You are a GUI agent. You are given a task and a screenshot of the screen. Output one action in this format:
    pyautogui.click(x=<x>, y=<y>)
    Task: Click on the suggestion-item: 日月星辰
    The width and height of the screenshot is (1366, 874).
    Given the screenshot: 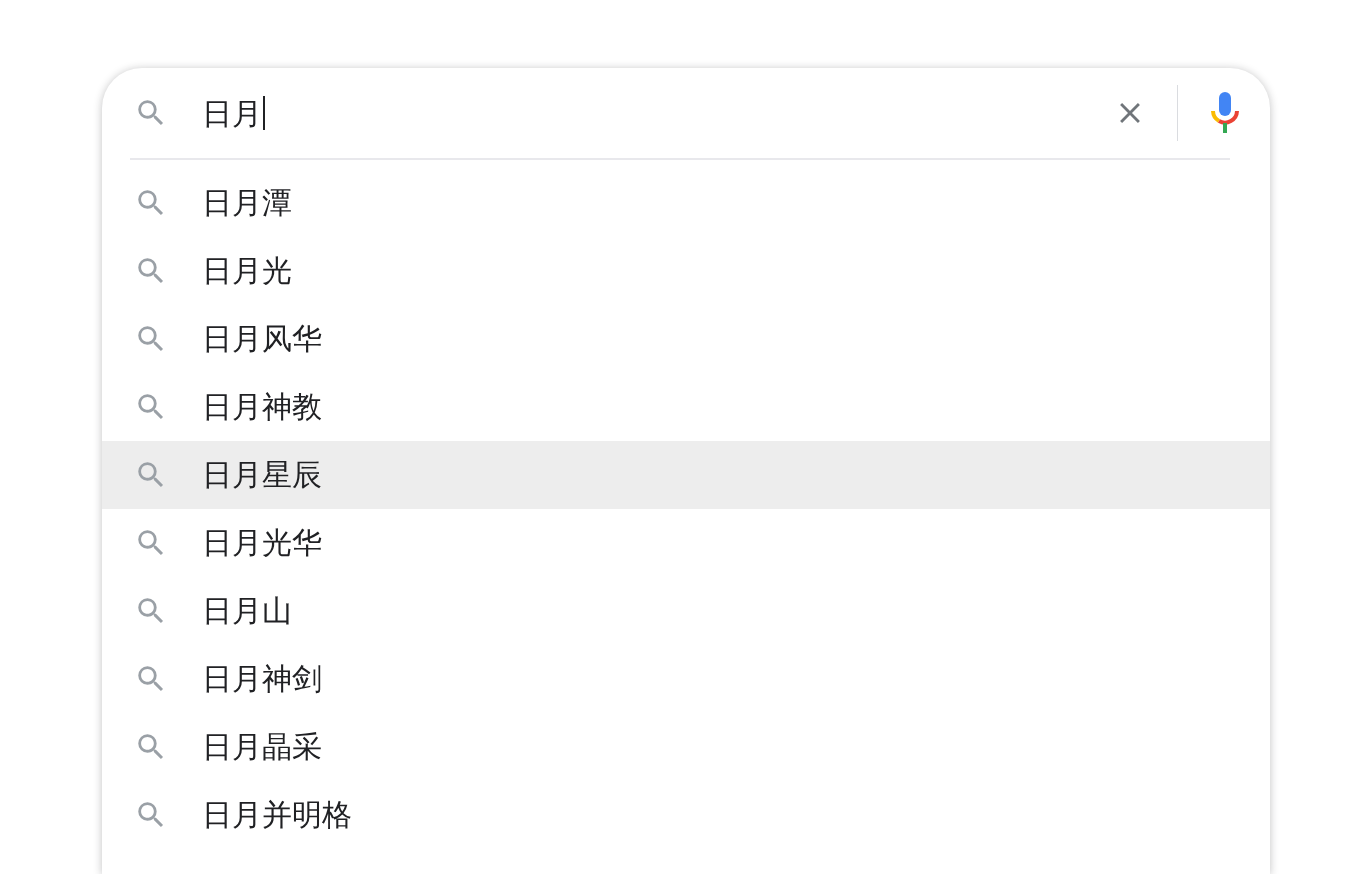 What is the action you would take?
    pyautogui.click(x=686, y=475)
    